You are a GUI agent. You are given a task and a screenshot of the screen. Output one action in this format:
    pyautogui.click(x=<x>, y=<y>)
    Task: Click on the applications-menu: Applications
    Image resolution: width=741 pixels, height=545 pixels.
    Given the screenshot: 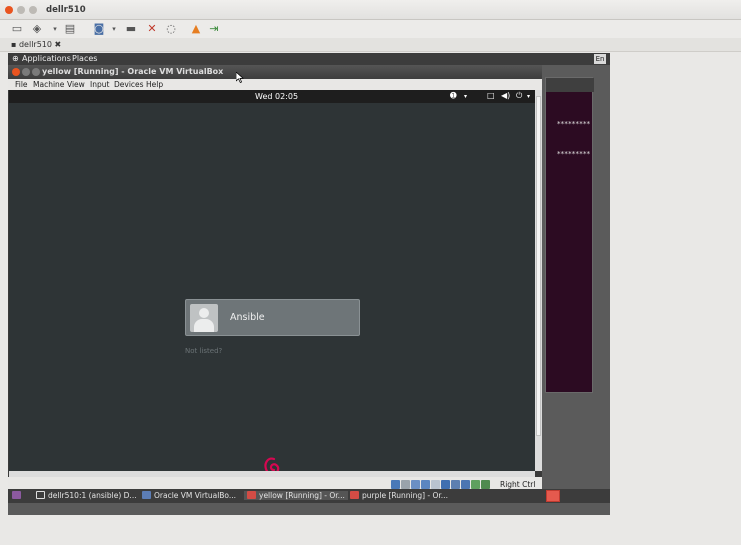 What is the action you would take?
    pyautogui.click(x=46, y=58)
    